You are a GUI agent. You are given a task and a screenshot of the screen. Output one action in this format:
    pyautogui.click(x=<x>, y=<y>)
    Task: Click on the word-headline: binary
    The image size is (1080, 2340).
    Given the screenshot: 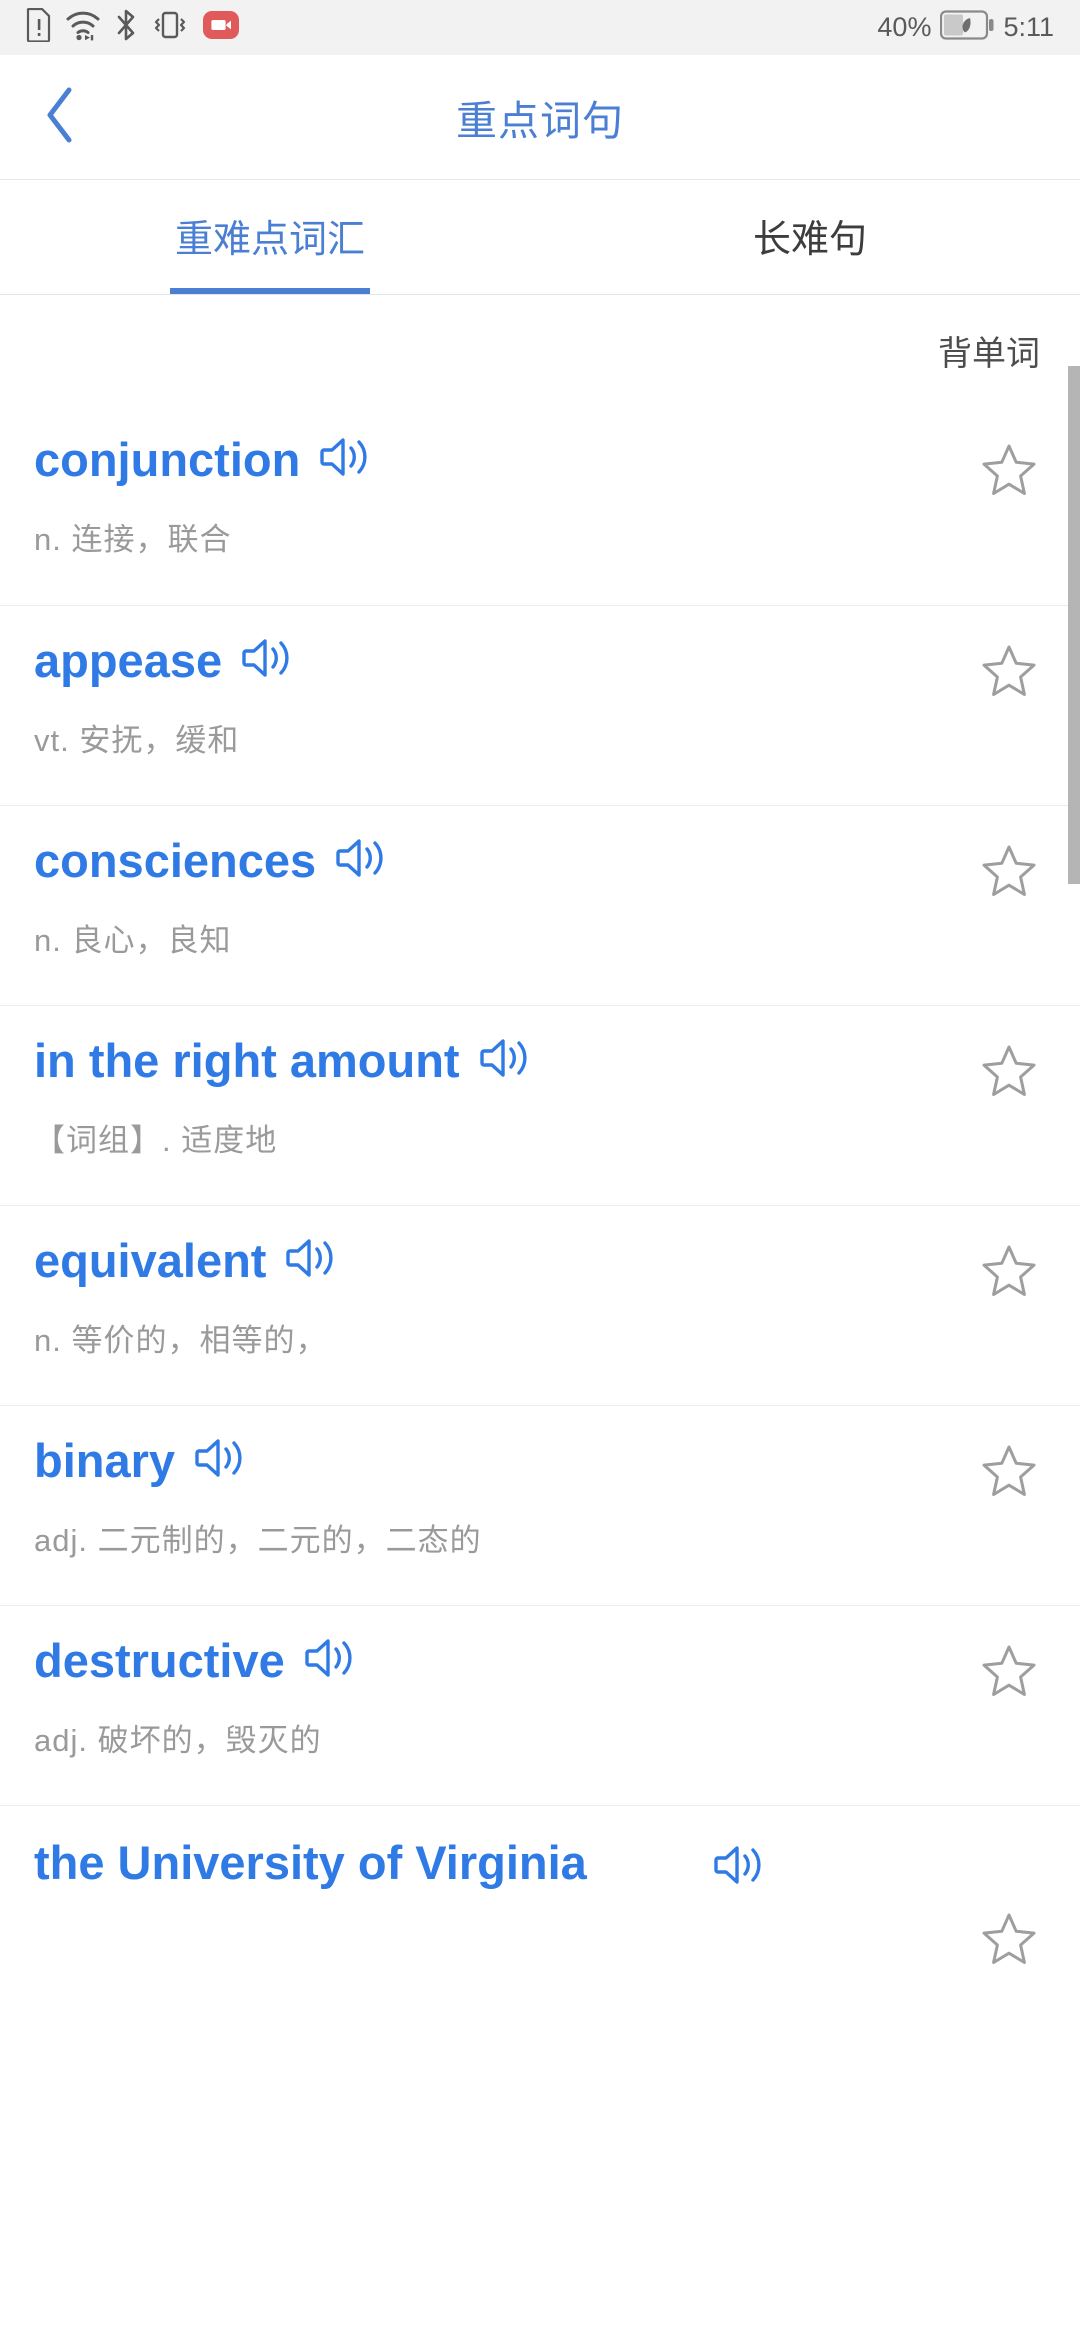 What is the action you would take?
    pyautogui.click(x=557, y=1460)
    